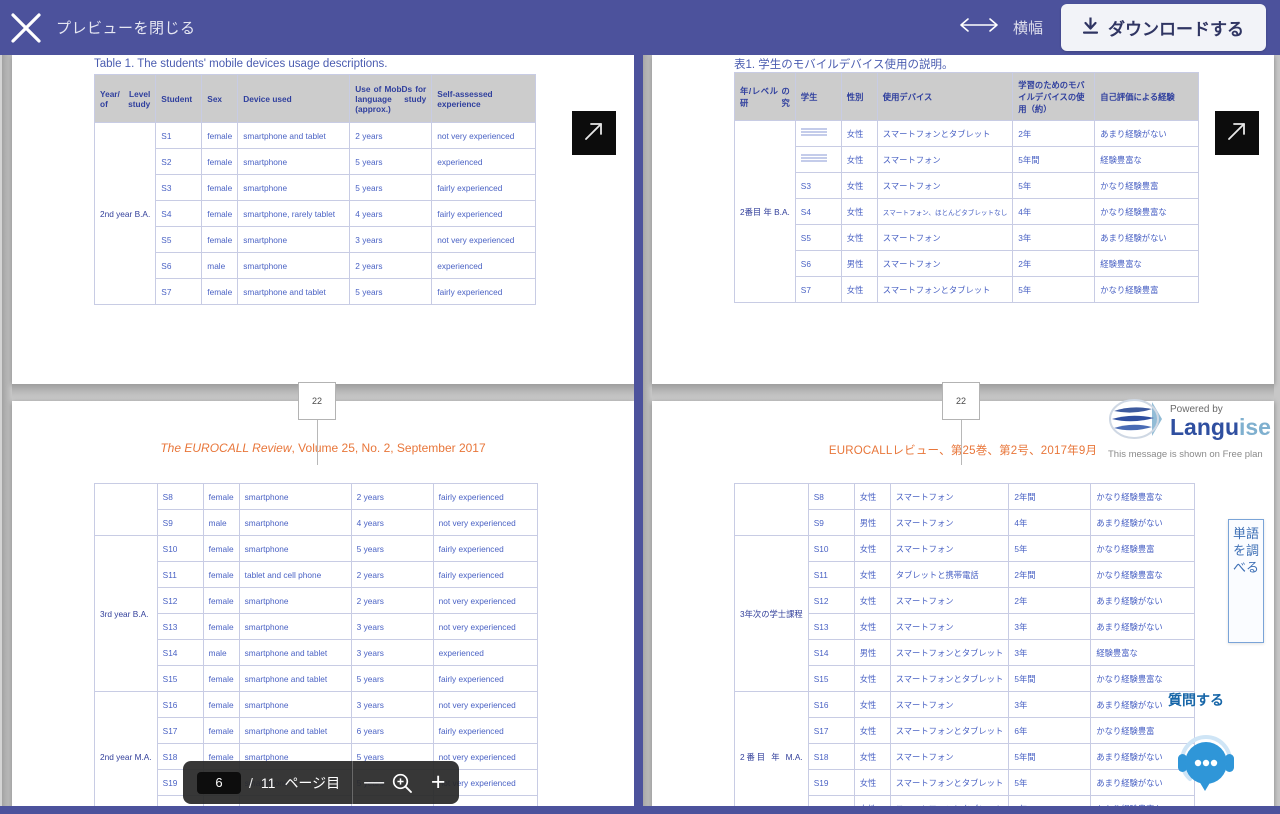 Image resolution: width=1280 pixels, height=814 pixels. I want to click on cell-student-id: S12, so click(180, 600).